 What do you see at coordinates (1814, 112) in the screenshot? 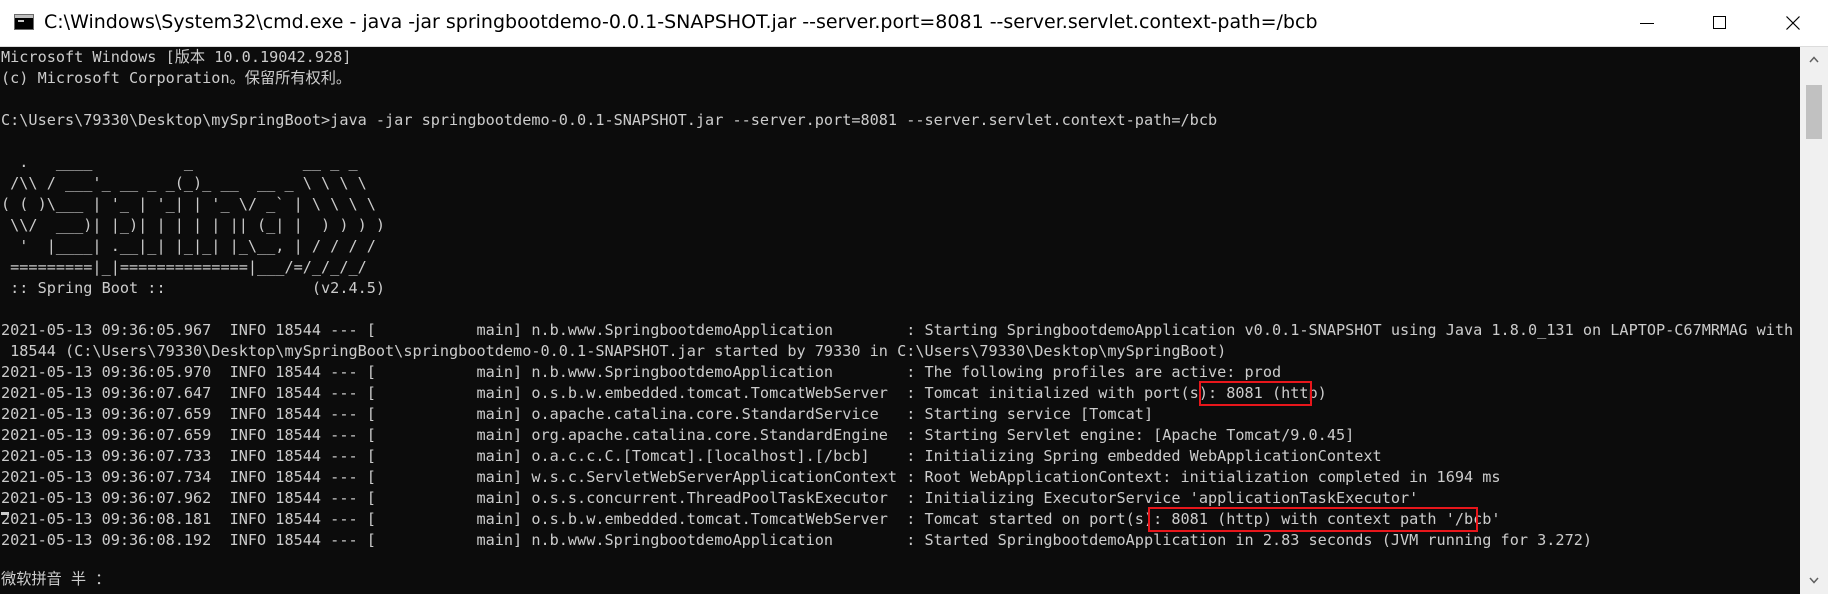
I see `scroll-thumb` at bounding box center [1814, 112].